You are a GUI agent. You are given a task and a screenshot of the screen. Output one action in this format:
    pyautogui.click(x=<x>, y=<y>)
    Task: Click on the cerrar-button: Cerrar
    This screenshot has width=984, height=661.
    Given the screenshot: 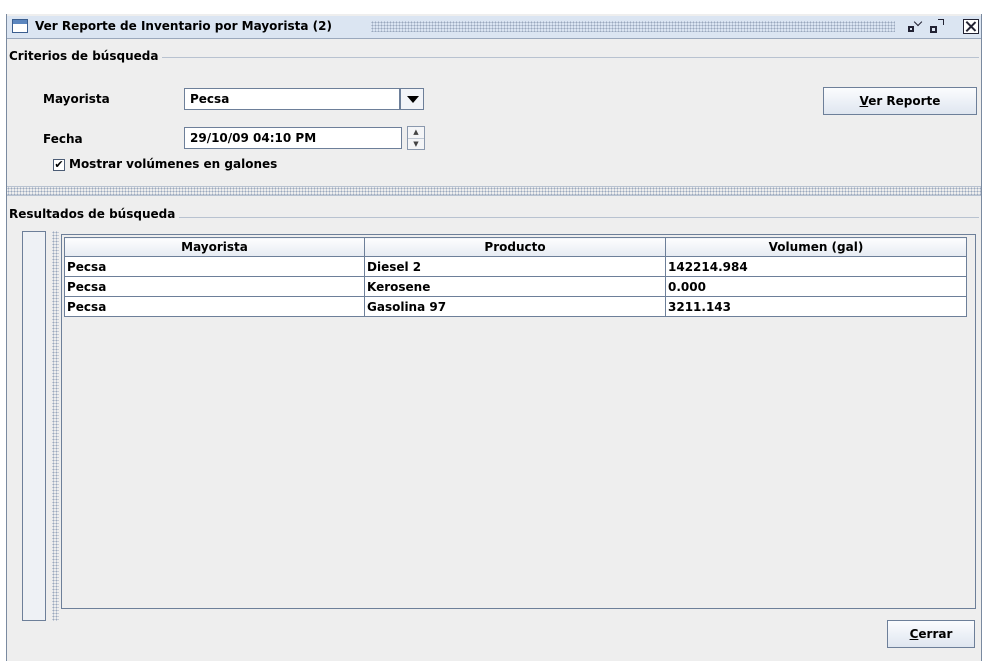 What is the action you would take?
    pyautogui.click(x=931, y=634)
    